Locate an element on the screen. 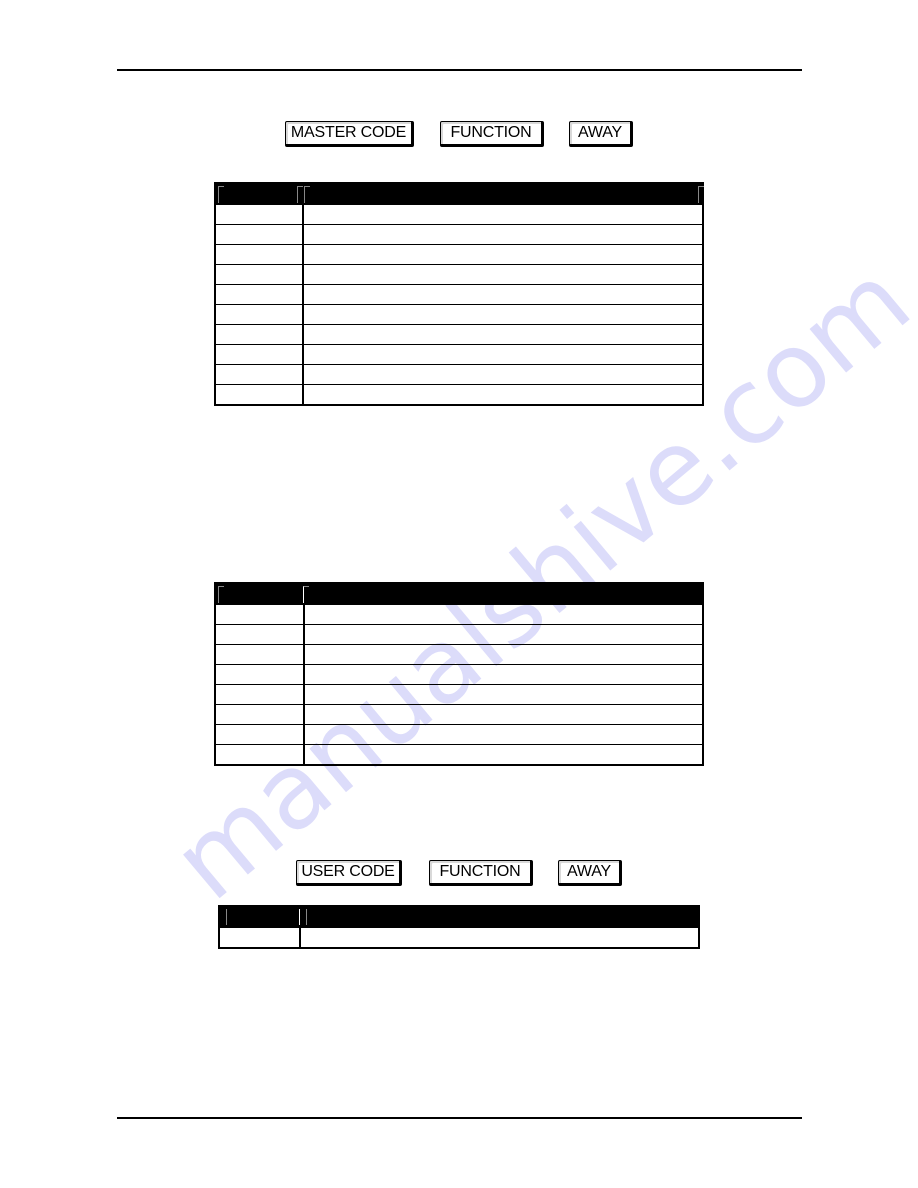 The height and width of the screenshot is (1188, 918). key-sequence-master: MASTER CODE FUNCTION AWAY is located at coordinates (459, 136).